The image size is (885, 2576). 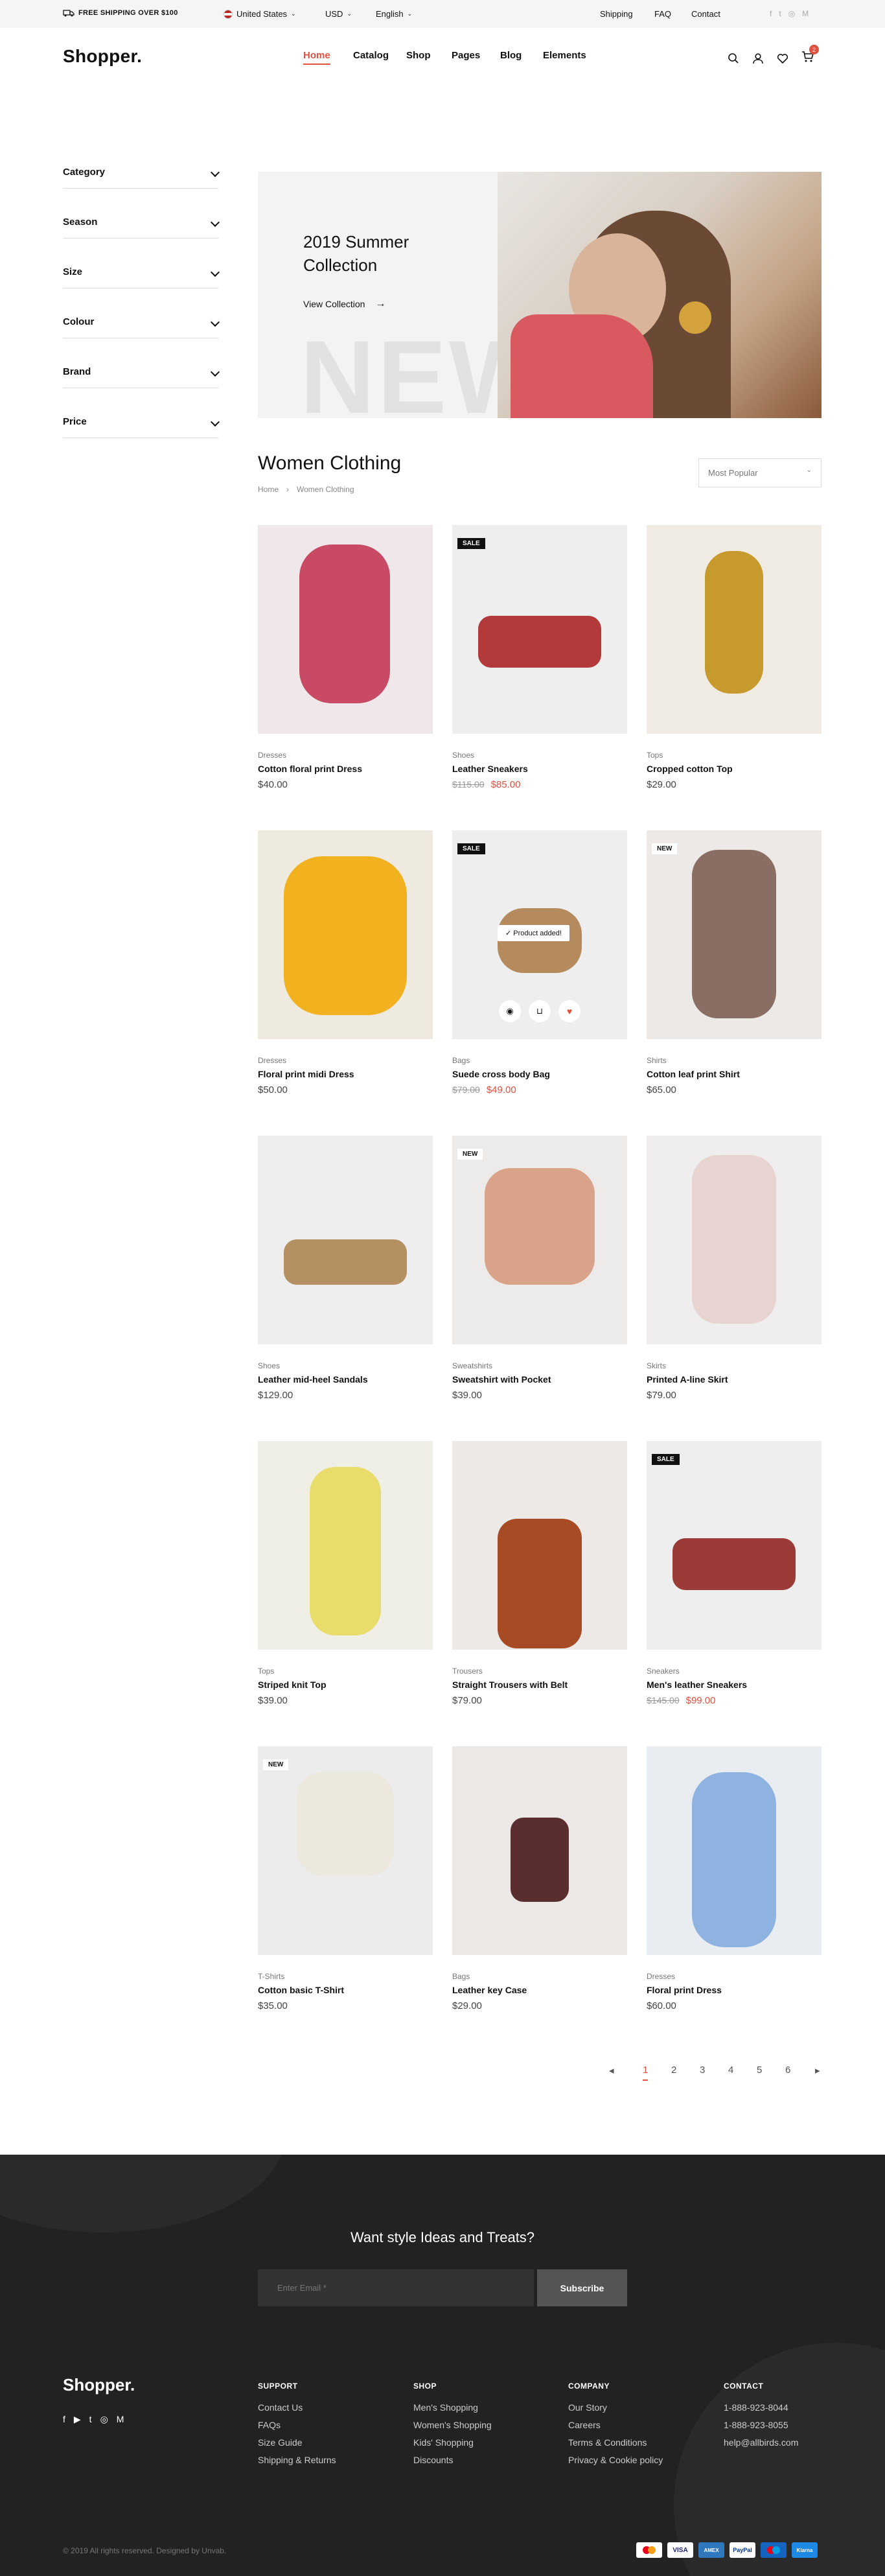 I want to click on footer-link: Kids' Shopping, so click(x=452, y=2442).